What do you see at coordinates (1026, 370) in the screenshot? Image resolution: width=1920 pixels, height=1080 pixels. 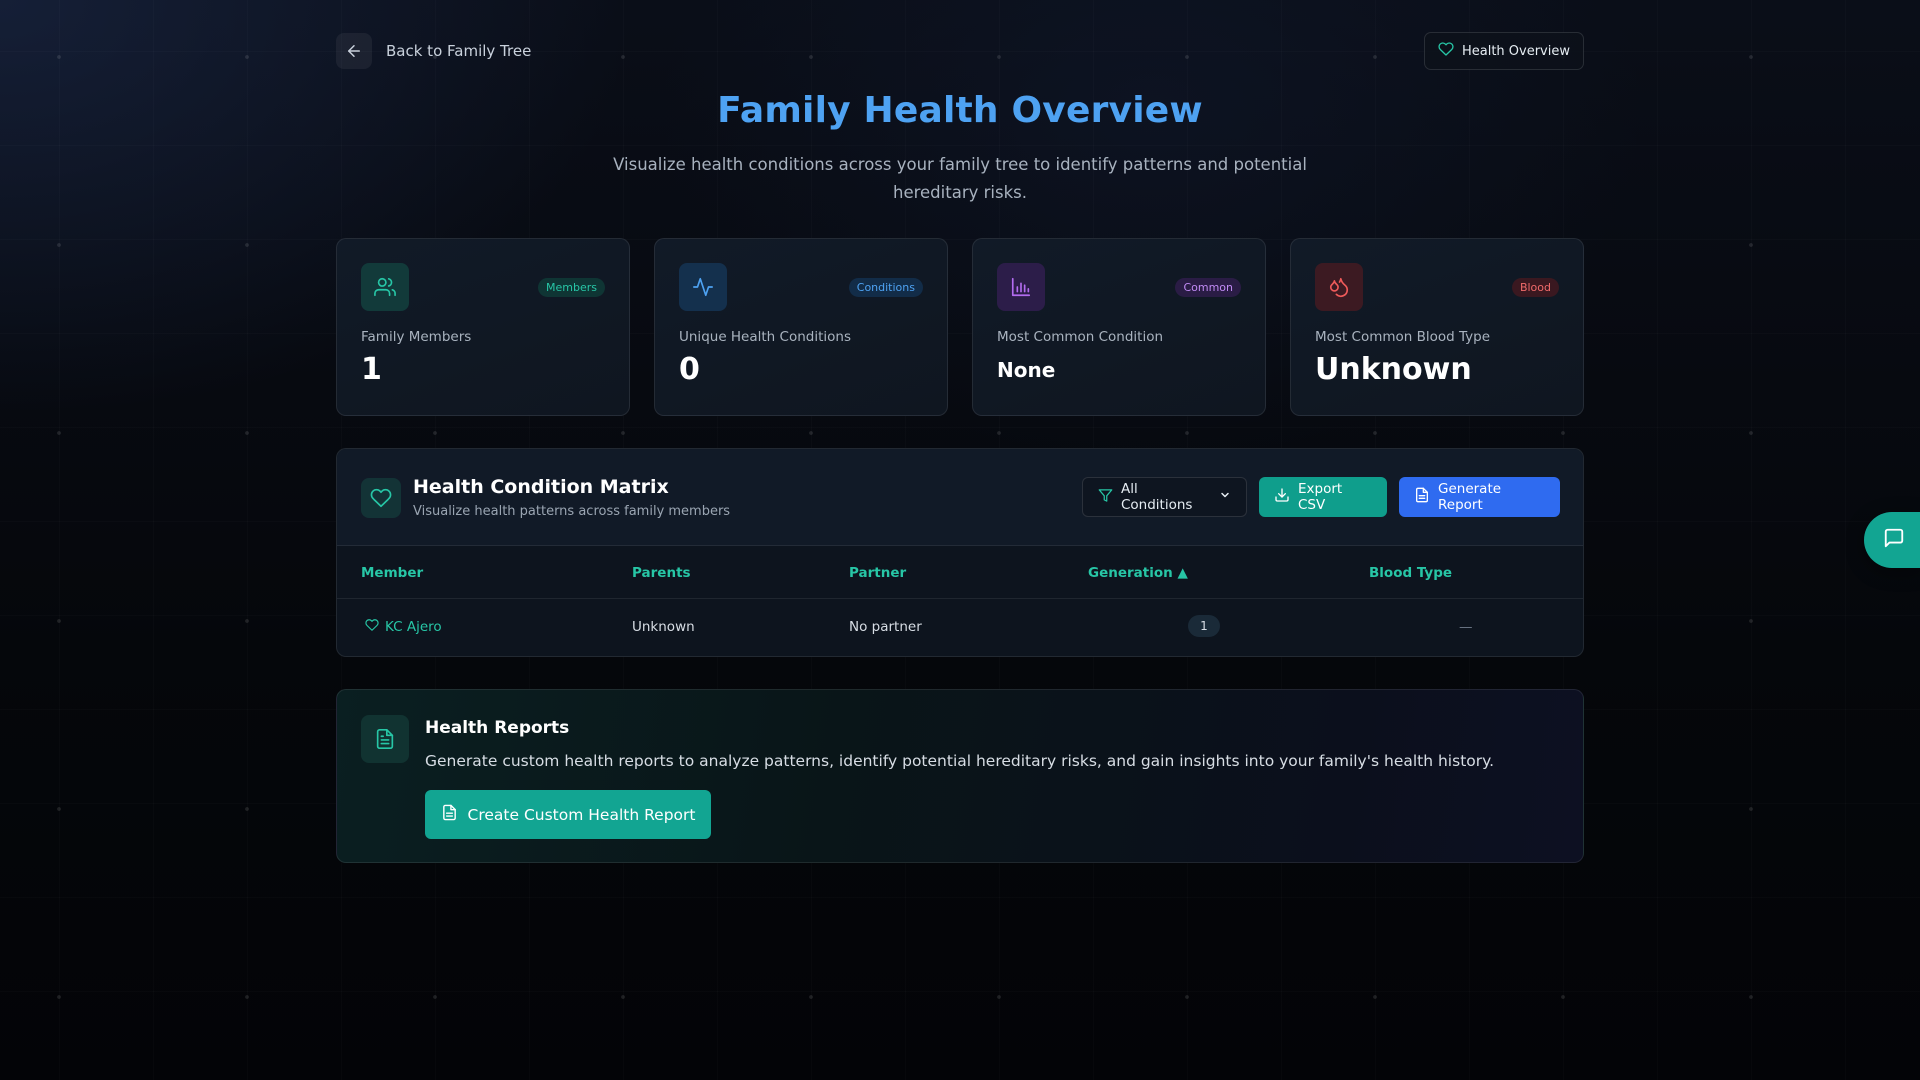 I see `stat-value: None` at bounding box center [1026, 370].